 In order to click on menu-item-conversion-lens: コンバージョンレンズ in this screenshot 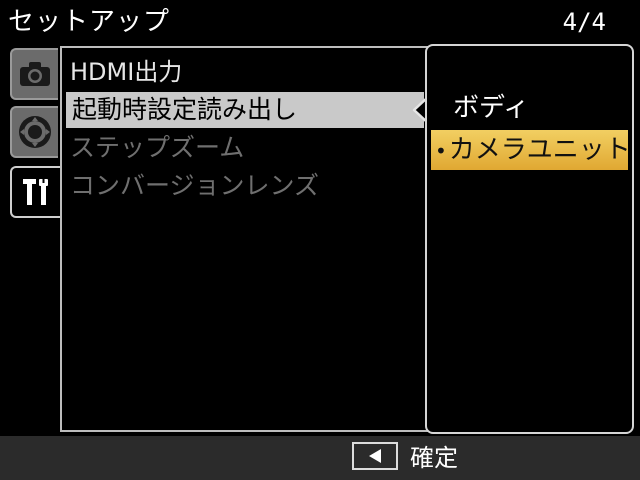, I will do `click(194, 186)`.